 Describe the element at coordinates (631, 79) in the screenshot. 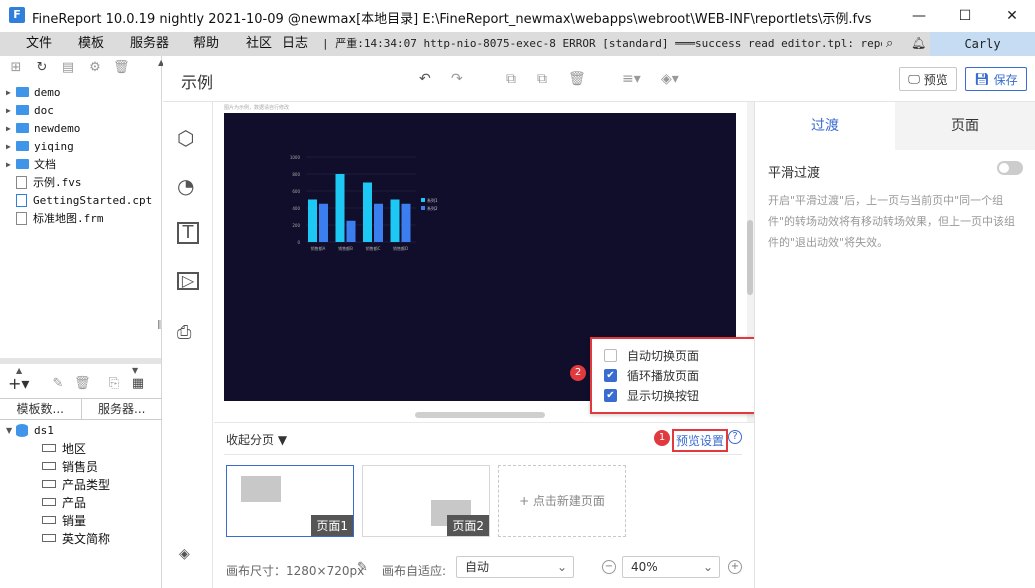

I see `align-icon: ≡▾` at that location.